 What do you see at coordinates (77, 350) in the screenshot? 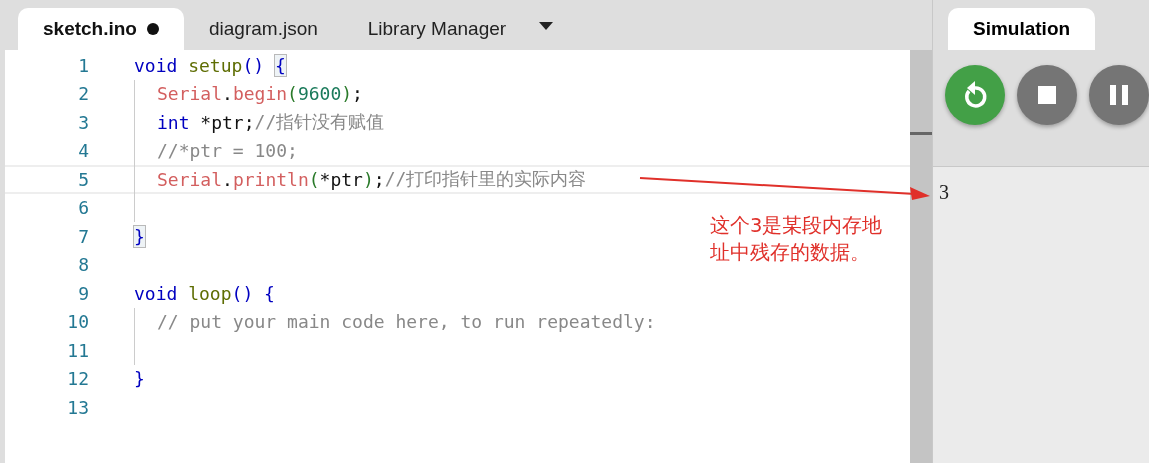
I see `line-number: 11` at bounding box center [77, 350].